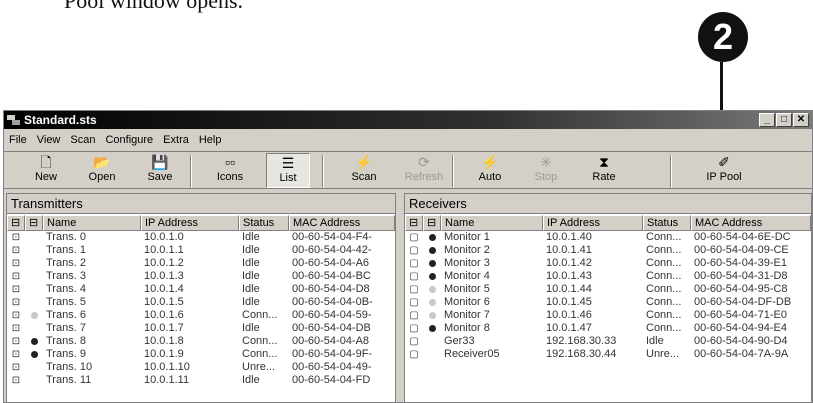 The height and width of the screenshot is (403, 813). Describe the element at coordinates (201, 289) in the screenshot. I see `list-item: ⊡ Trans. 4 10.0.1.4 Idle 00-60-54-04-D8` at that location.